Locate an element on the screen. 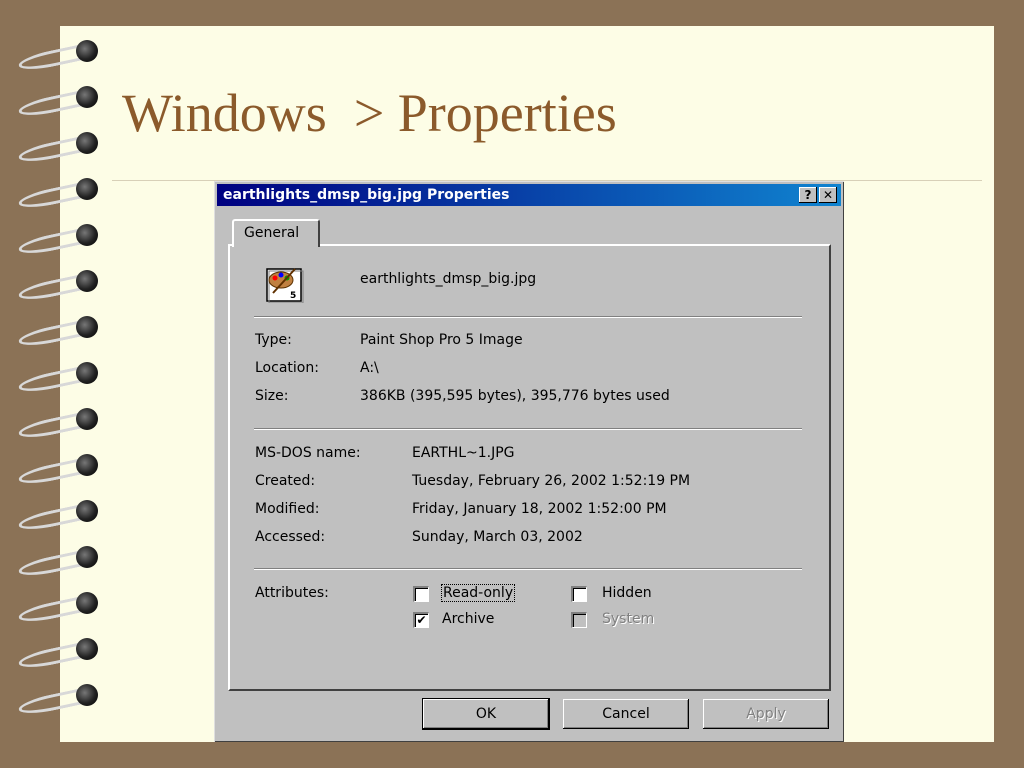 This screenshot has height=768, width=1024. ok-button: OK is located at coordinates (486, 714).